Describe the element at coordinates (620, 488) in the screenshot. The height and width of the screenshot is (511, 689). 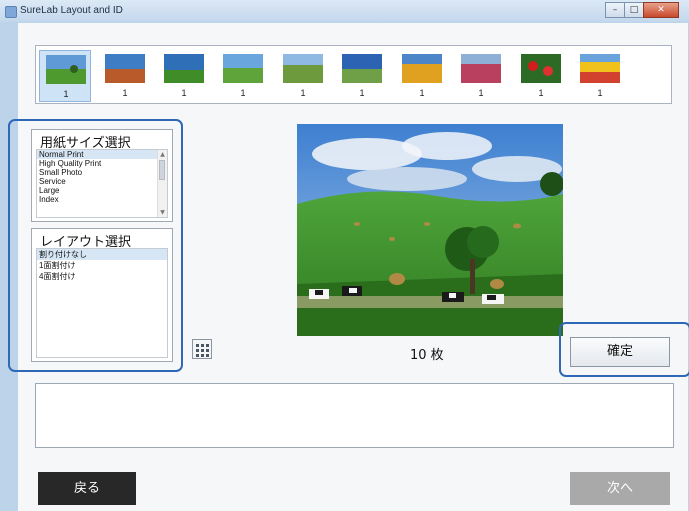
I see `next-button: 次へ` at that location.